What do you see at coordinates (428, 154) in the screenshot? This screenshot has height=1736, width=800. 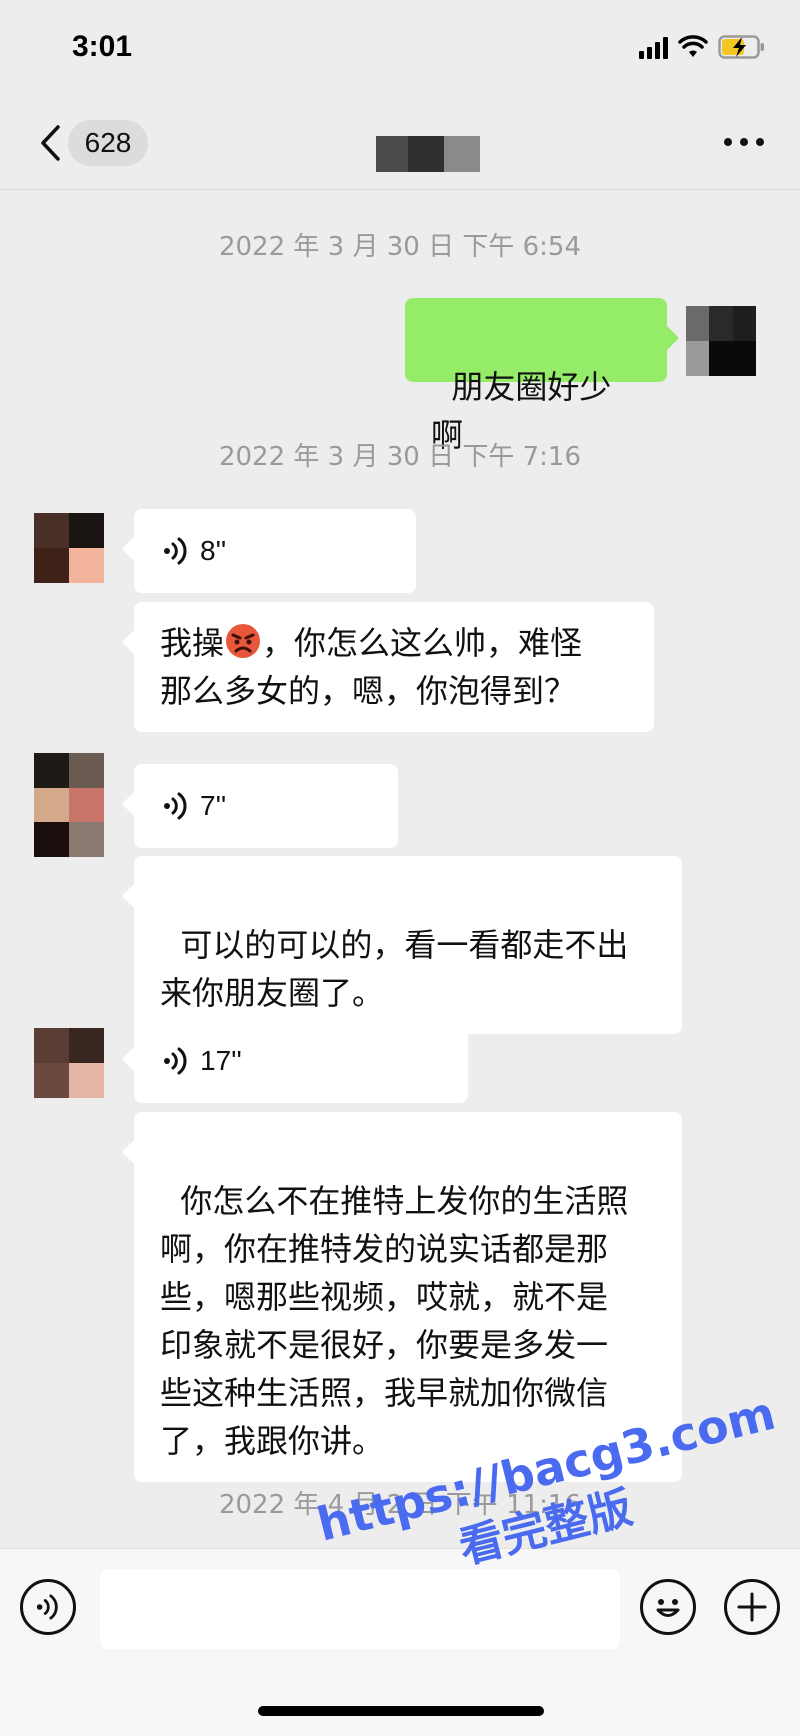 I see `contact-name-pixelated` at bounding box center [428, 154].